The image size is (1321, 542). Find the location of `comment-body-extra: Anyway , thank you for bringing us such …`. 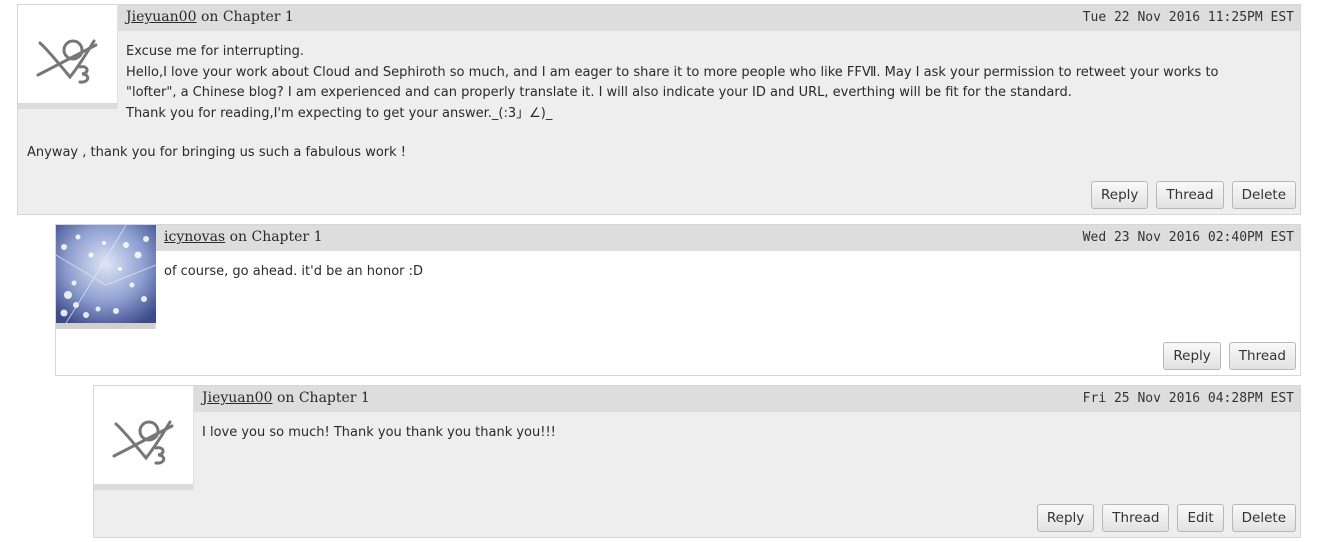

comment-body-extra: Anyway , thank you for bringing us such … is located at coordinates (216, 153).